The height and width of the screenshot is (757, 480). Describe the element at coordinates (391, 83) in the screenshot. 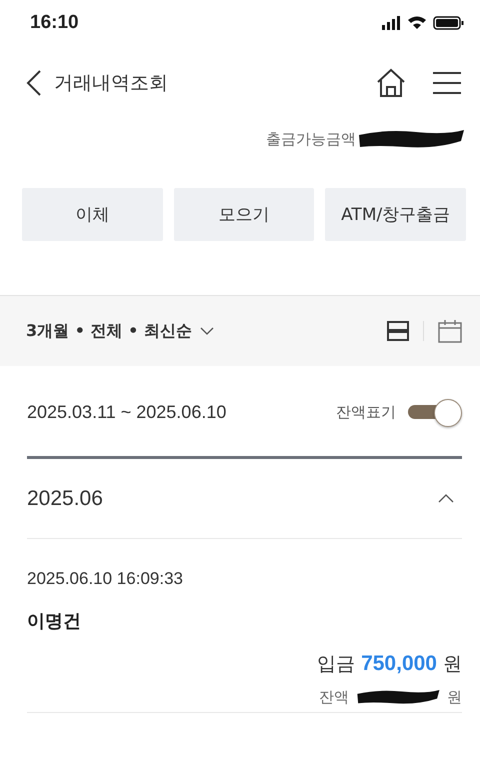

I see `home-icon` at that location.